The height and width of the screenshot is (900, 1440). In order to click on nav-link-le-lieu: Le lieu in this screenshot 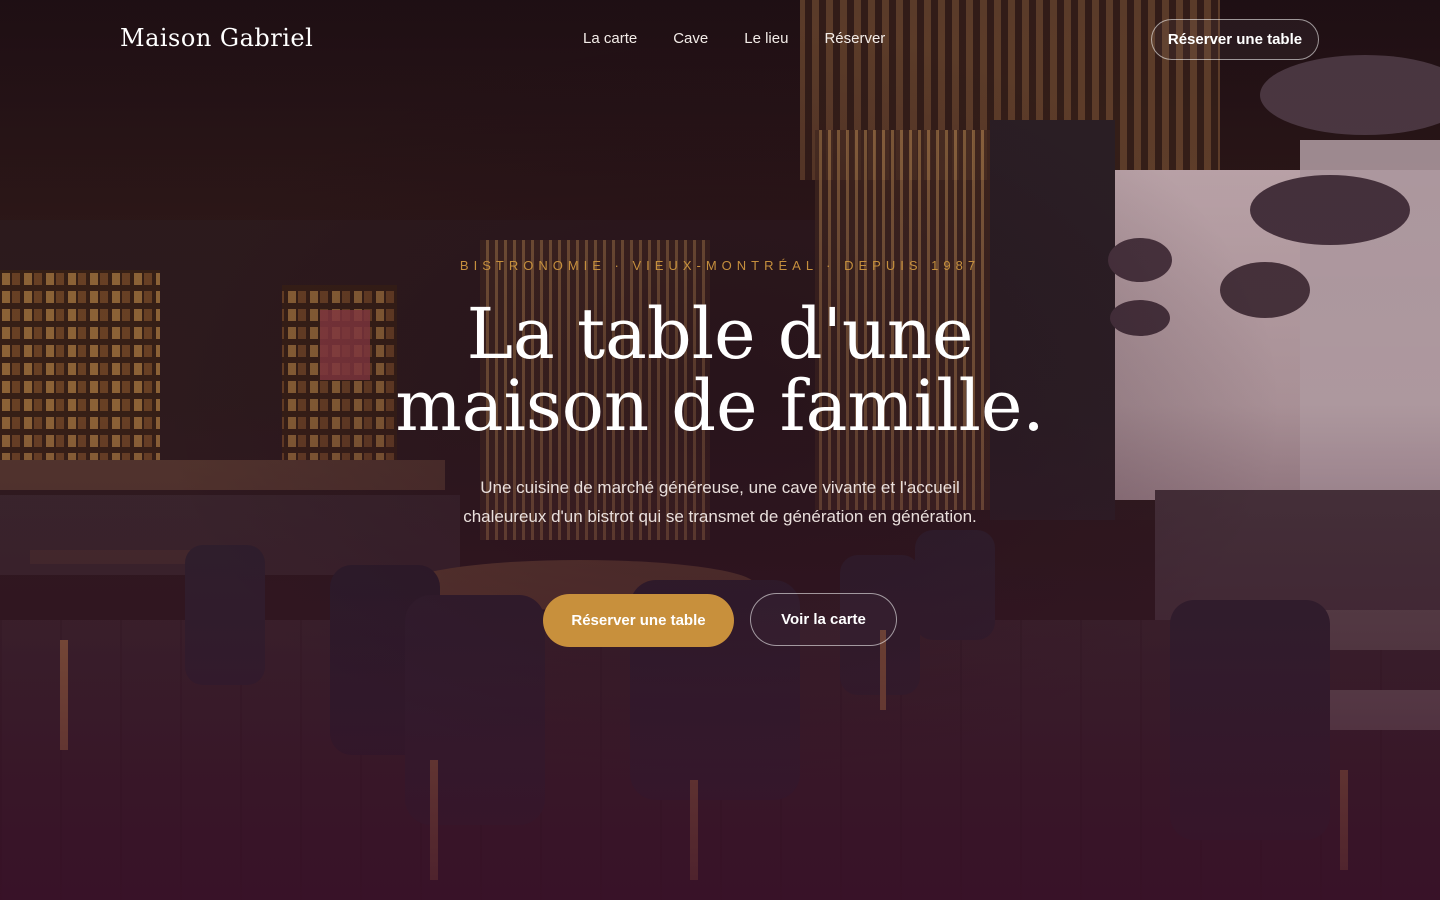, I will do `click(766, 38)`.